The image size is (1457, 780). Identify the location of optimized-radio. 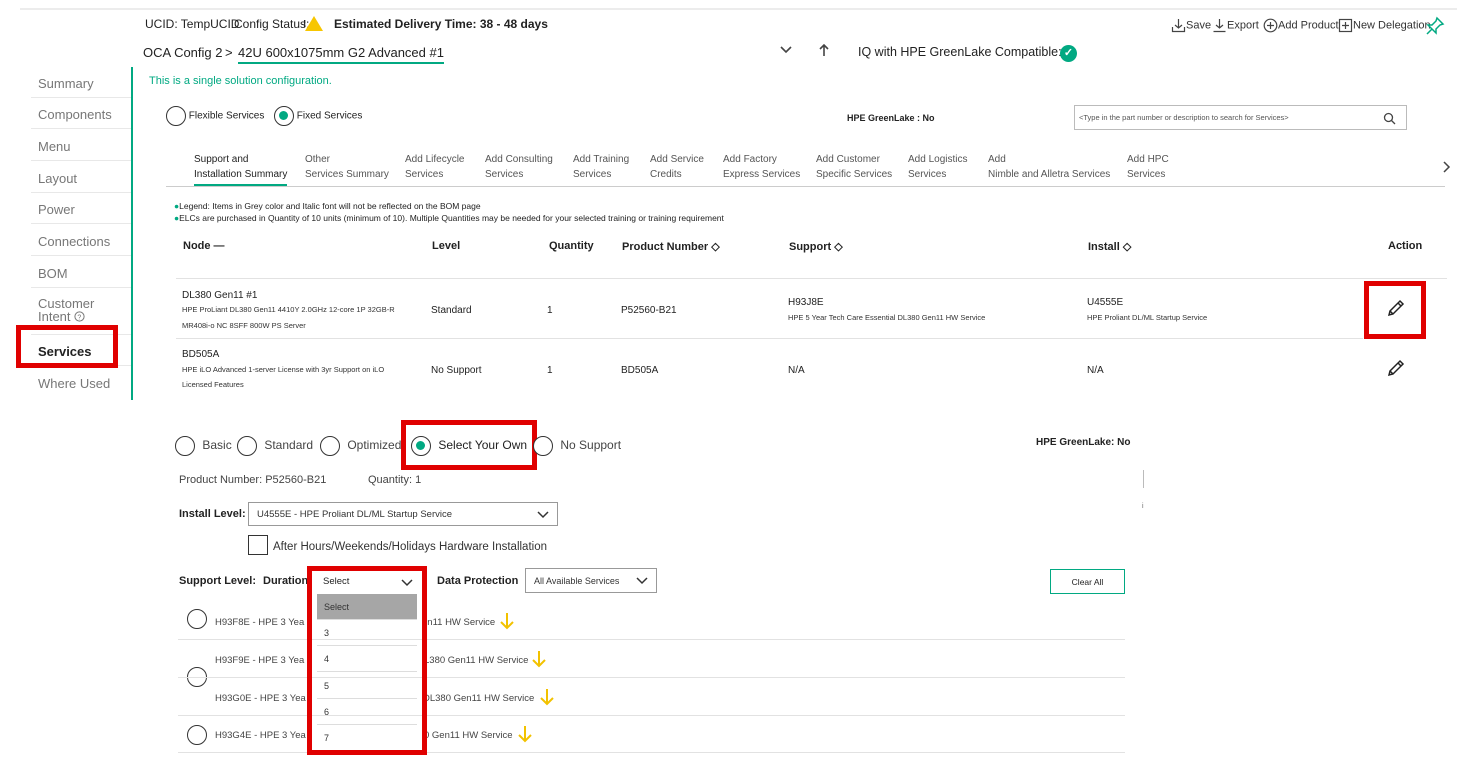
(330, 446).